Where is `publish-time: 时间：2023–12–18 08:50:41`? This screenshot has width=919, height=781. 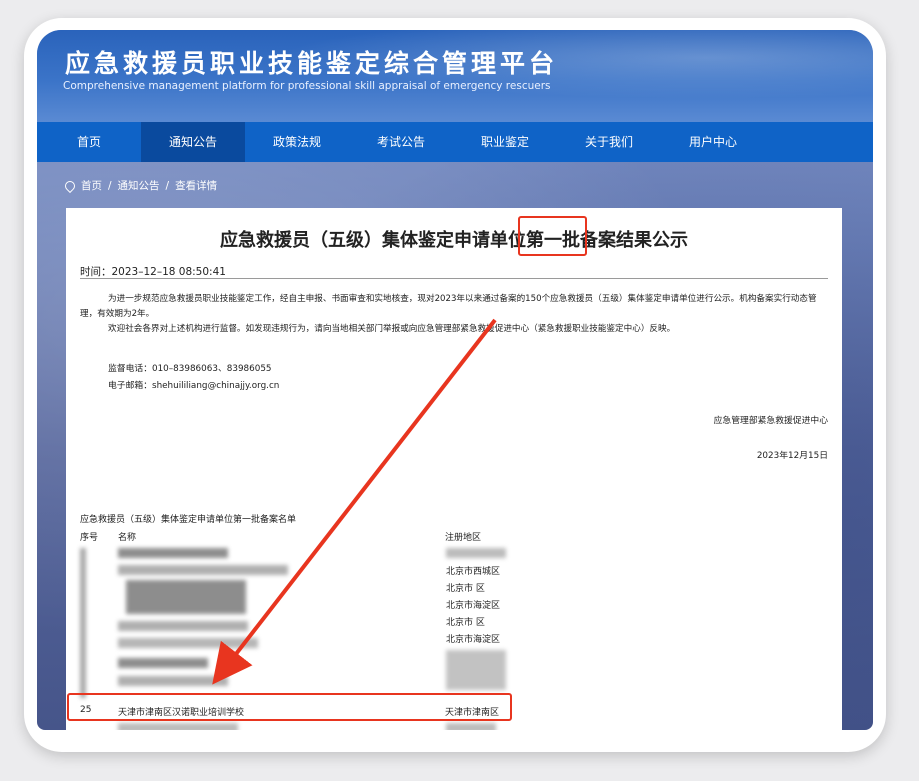
publish-time: 时间：2023–12–18 08:50:41 is located at coordinates (153, 272).